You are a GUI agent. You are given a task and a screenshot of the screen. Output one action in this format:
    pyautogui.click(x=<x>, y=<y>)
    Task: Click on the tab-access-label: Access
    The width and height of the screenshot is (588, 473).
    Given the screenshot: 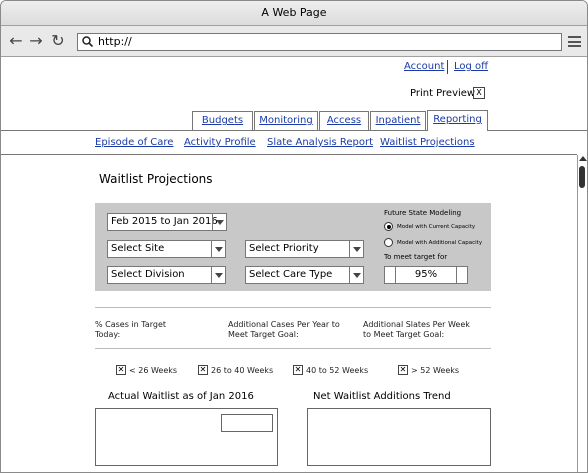 What is the action you would take?
    pyautogui.click(x=344, y=120)
    